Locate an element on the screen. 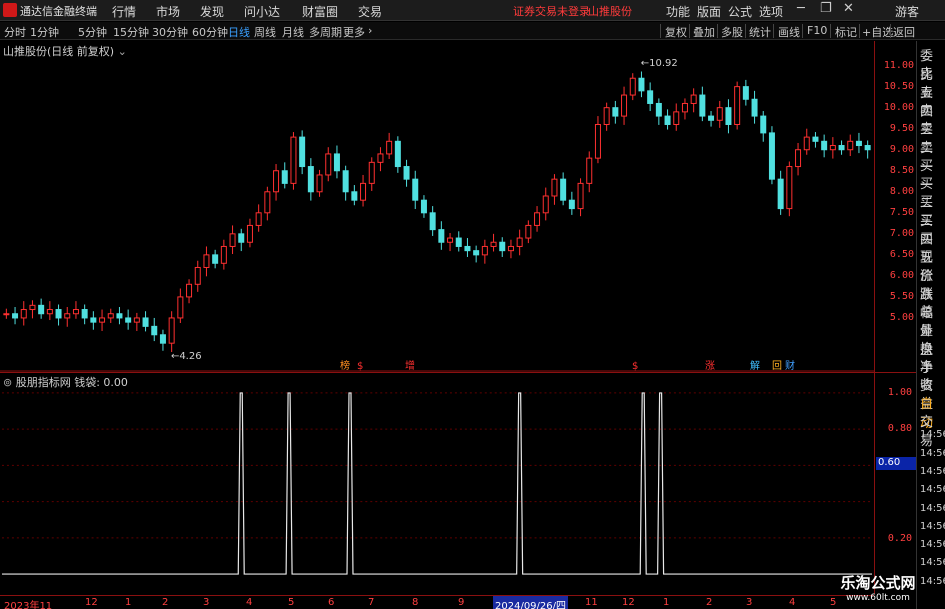  user-guest: 游客 is located at coordinates (907, 11).